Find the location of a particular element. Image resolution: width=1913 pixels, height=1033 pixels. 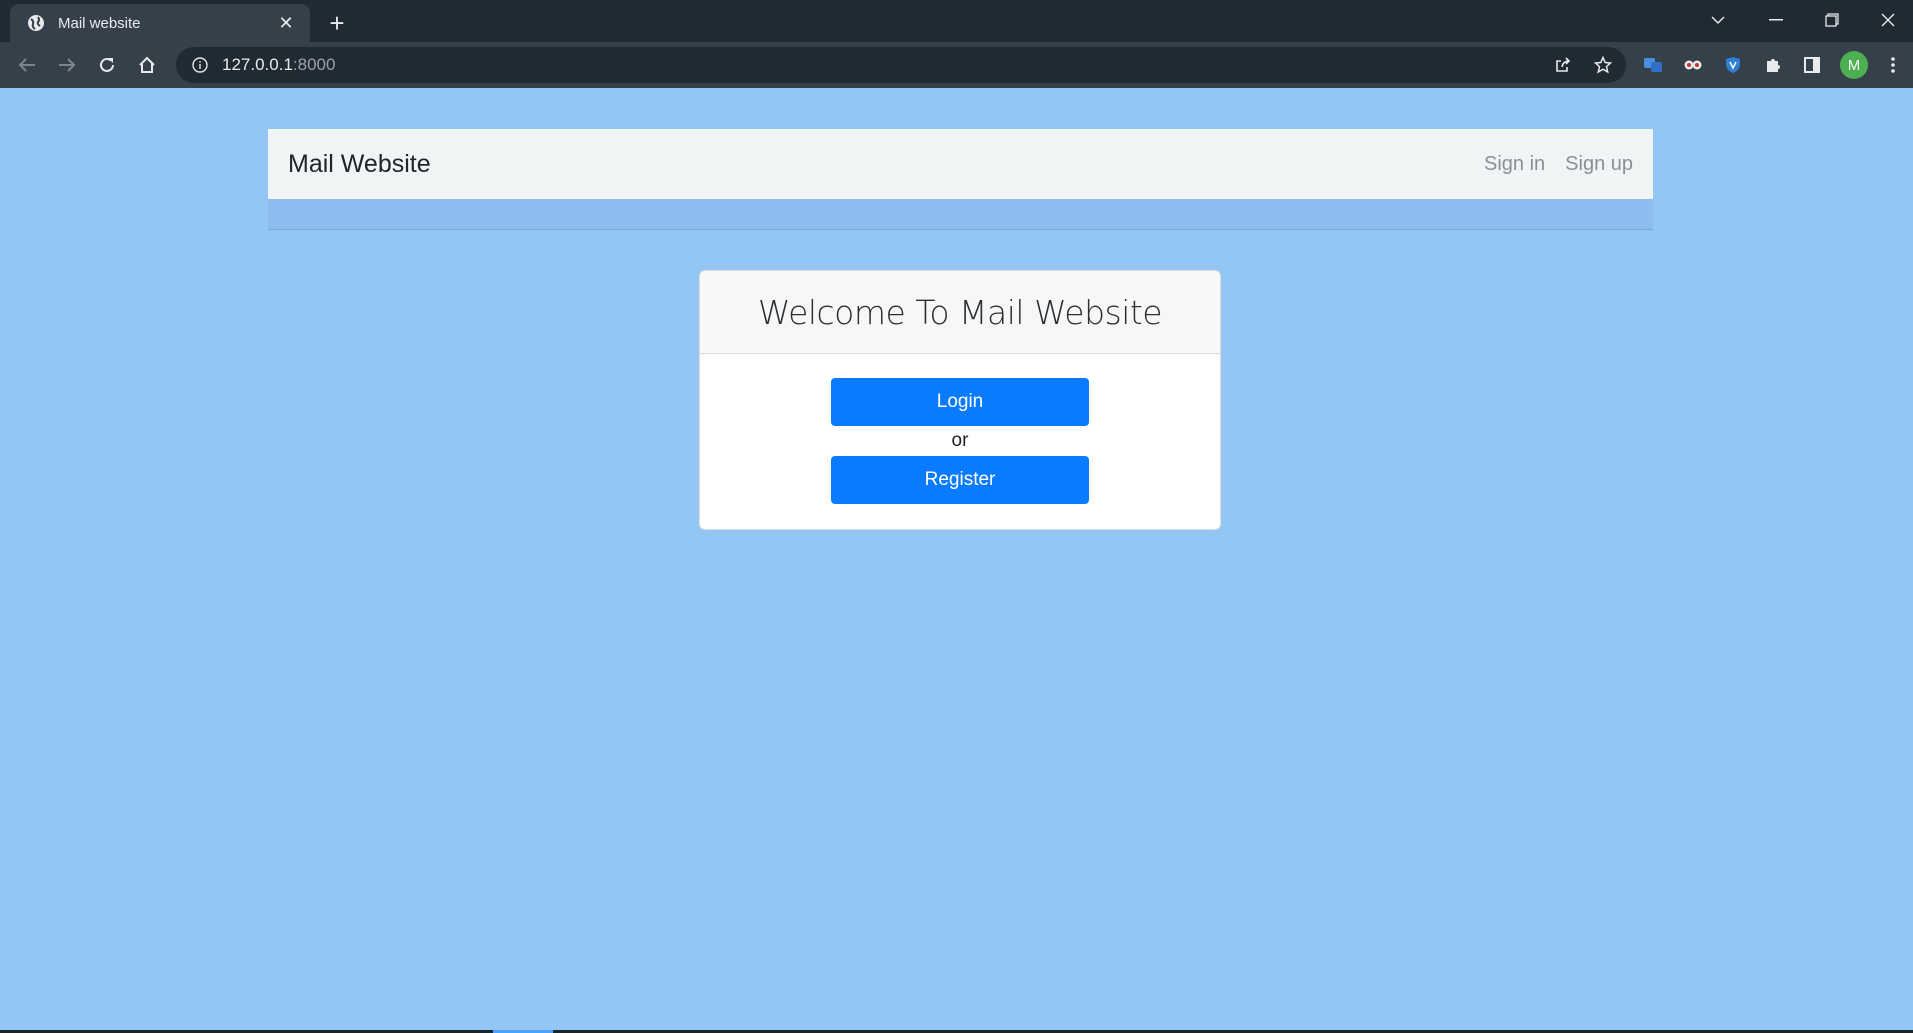

forward-icon is located at coordinates (67, 65).